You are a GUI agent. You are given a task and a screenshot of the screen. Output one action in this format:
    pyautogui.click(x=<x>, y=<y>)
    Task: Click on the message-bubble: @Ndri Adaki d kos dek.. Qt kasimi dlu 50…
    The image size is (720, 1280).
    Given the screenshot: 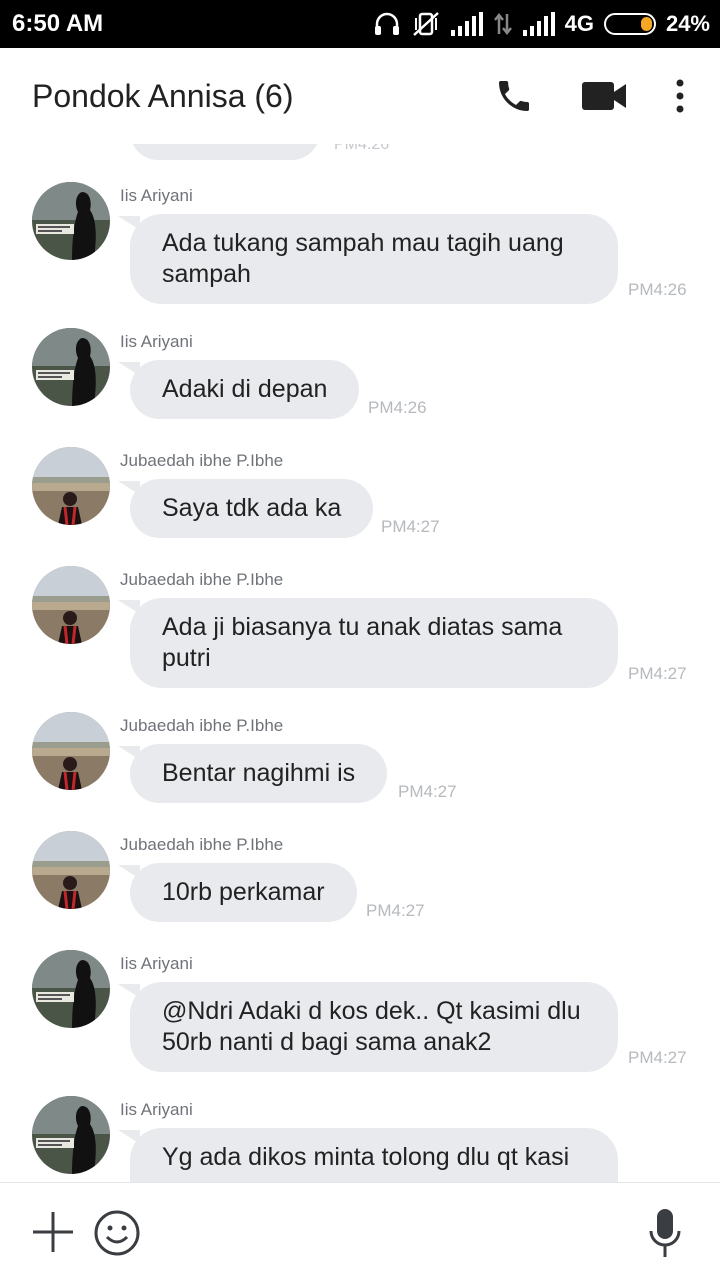 What is the action you would take?
    pyautogui.click(x=368, y=1027)
    